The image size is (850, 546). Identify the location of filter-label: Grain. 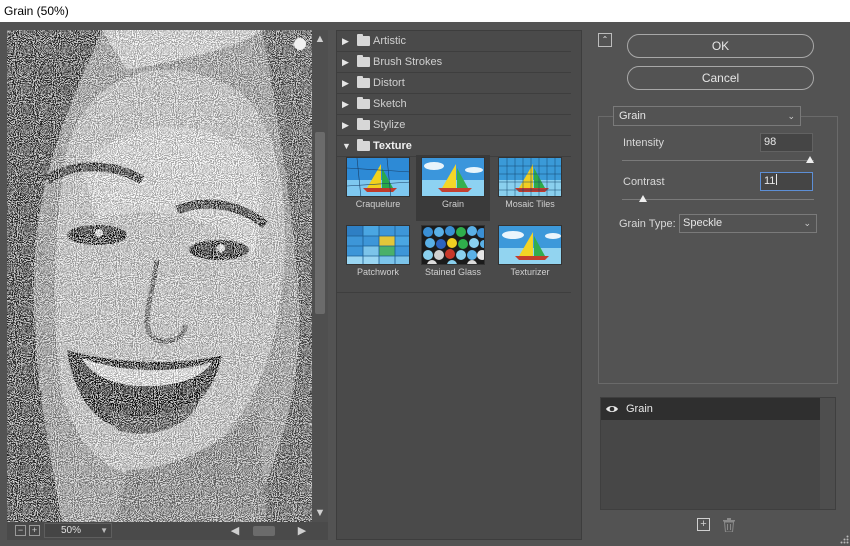
(452, 204).